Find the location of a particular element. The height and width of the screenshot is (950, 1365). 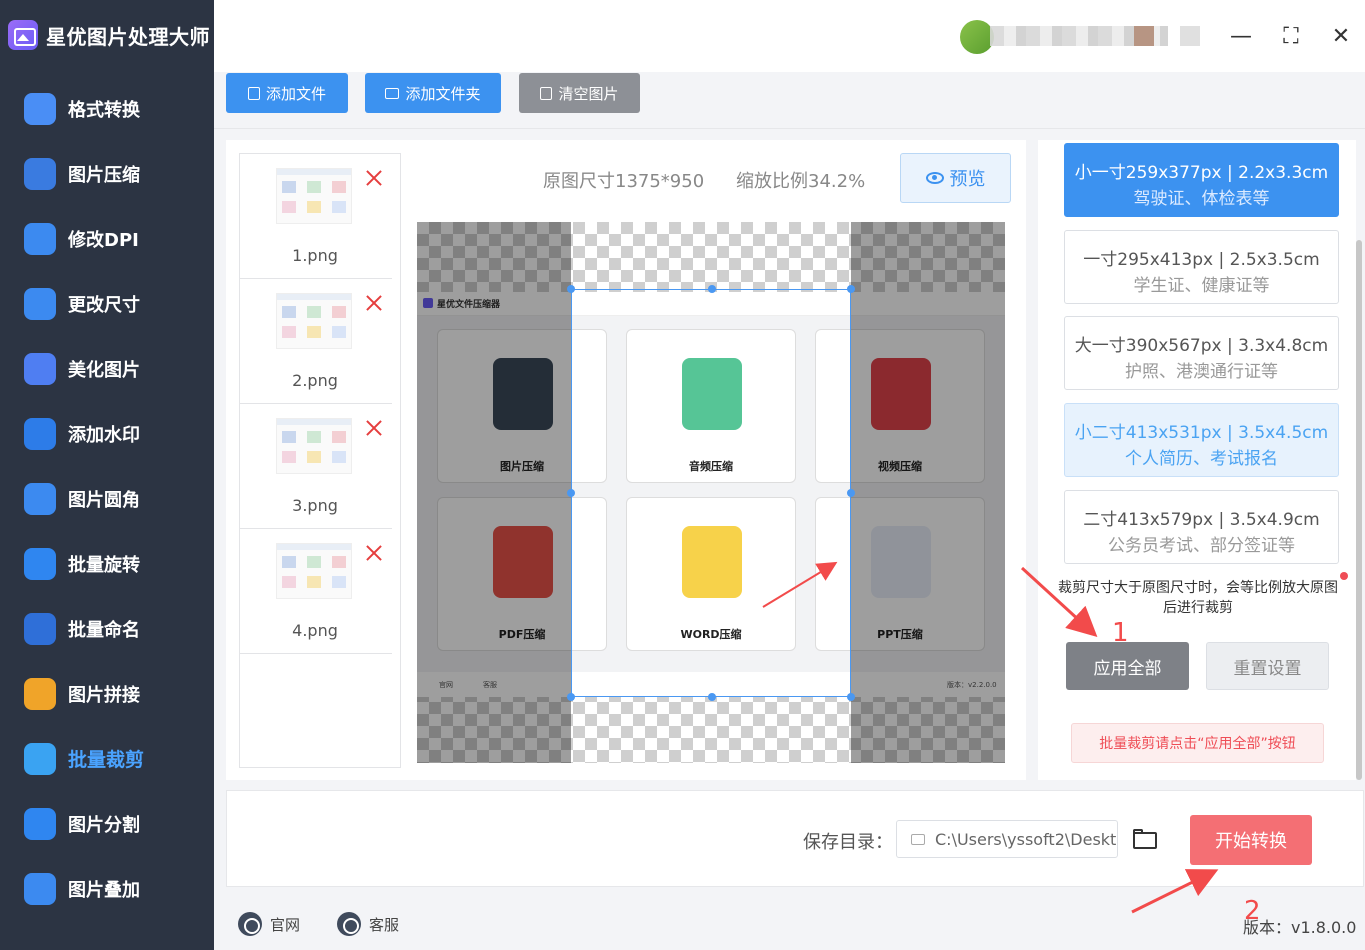

annotation-arrows is located at coordinates (990, 737).